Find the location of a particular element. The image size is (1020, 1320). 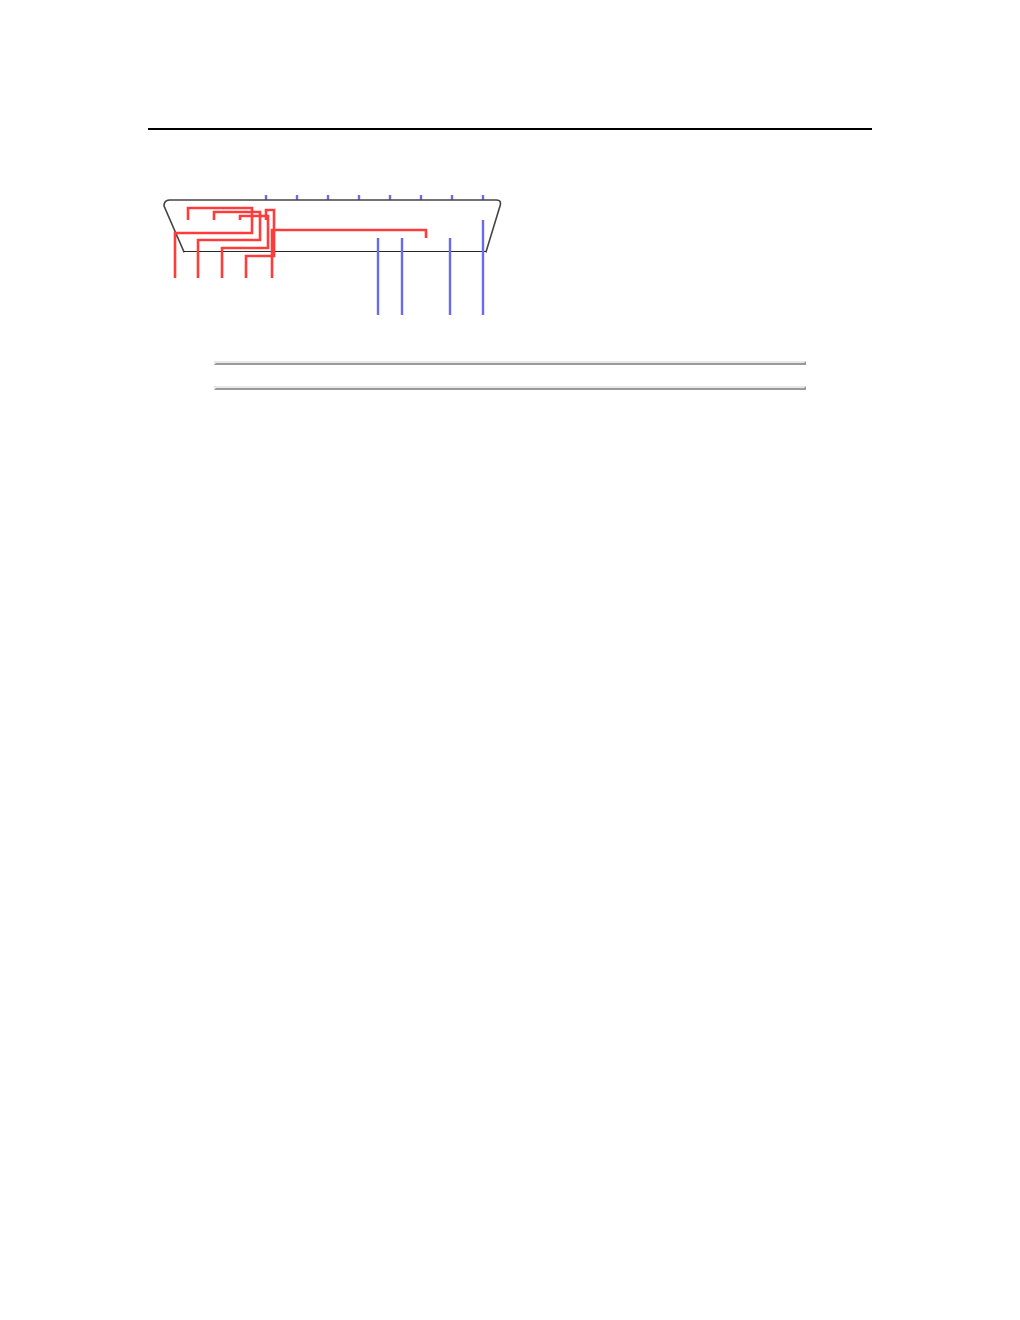

spp-data-port-table is located at coordinates (510, 363).